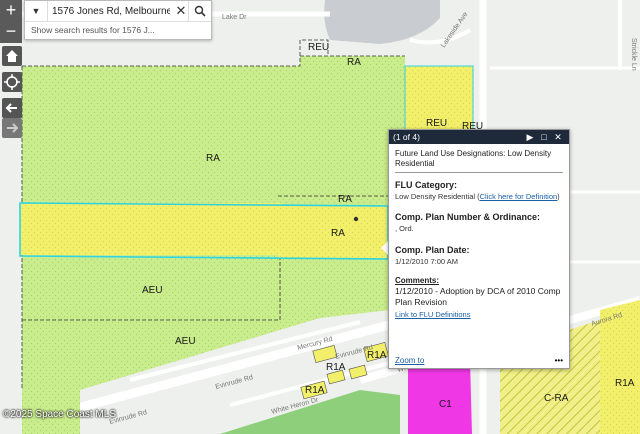  Describe the element at coordinates (558, 137) in the screenshot. I see `close-icon: ✕` at that location.